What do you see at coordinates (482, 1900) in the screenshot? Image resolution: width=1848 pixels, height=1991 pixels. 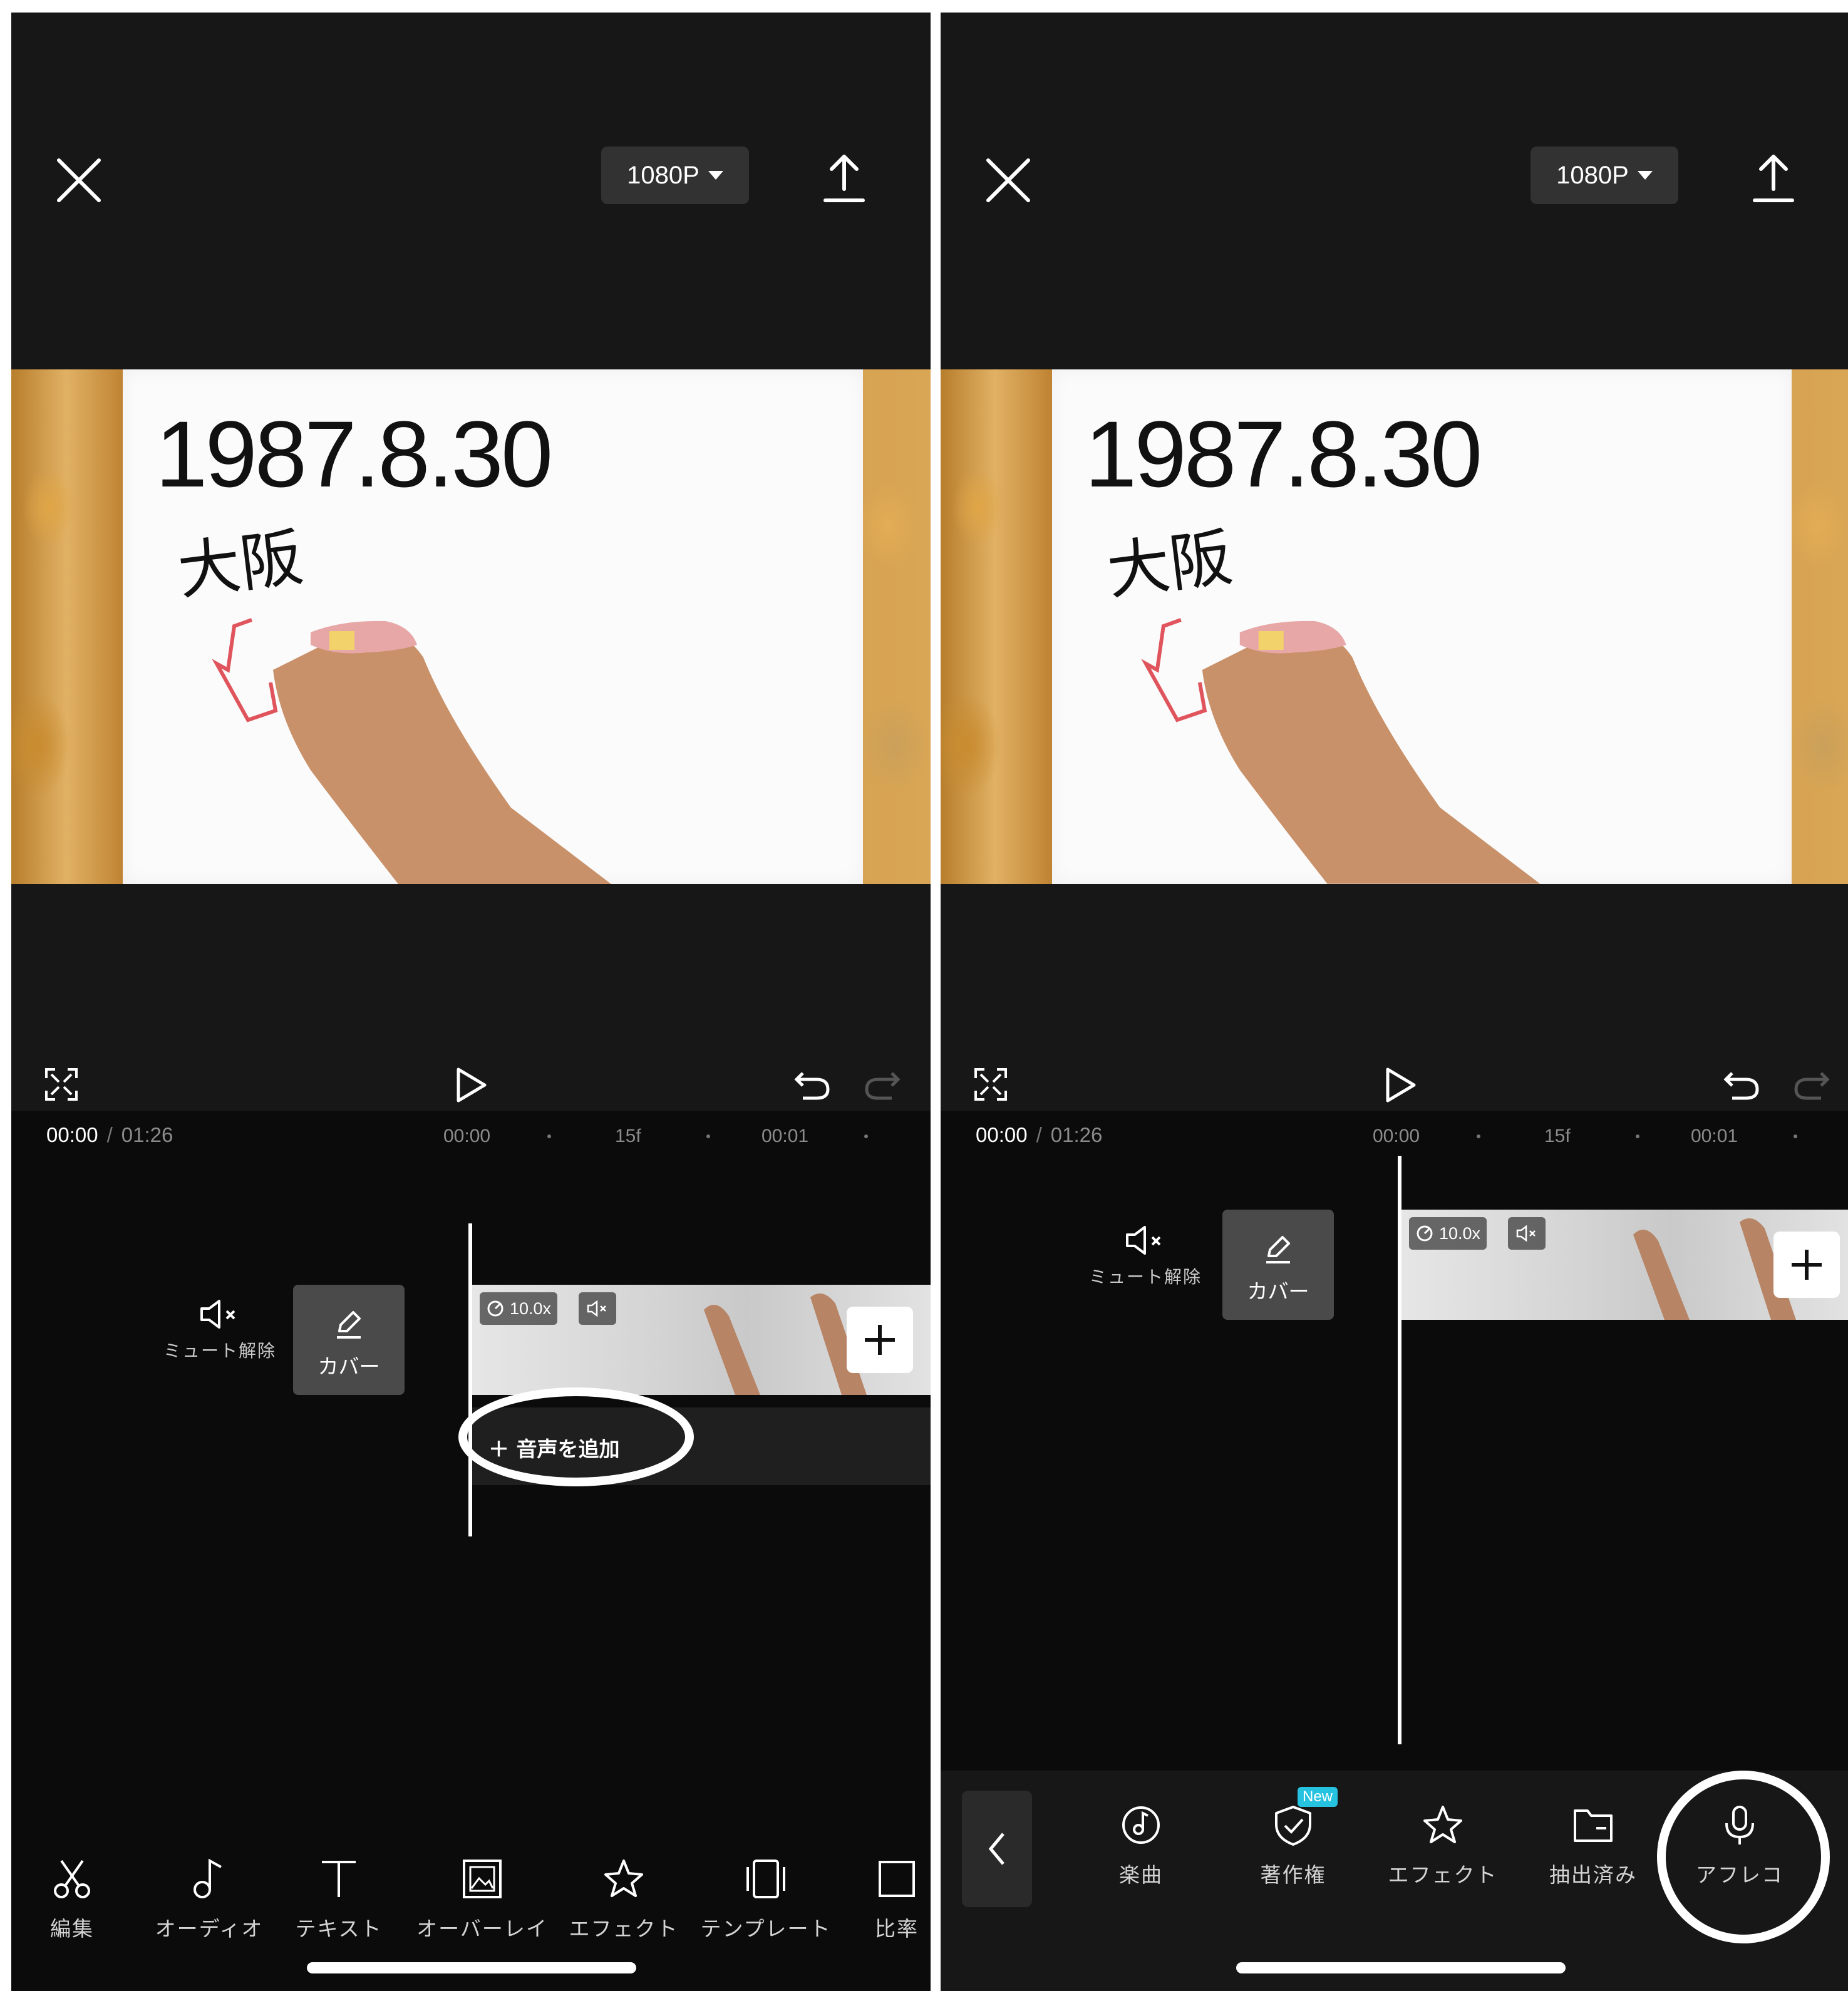 I see `tool-overlay: オーバーレイ` at bounding box center [482, 1900].